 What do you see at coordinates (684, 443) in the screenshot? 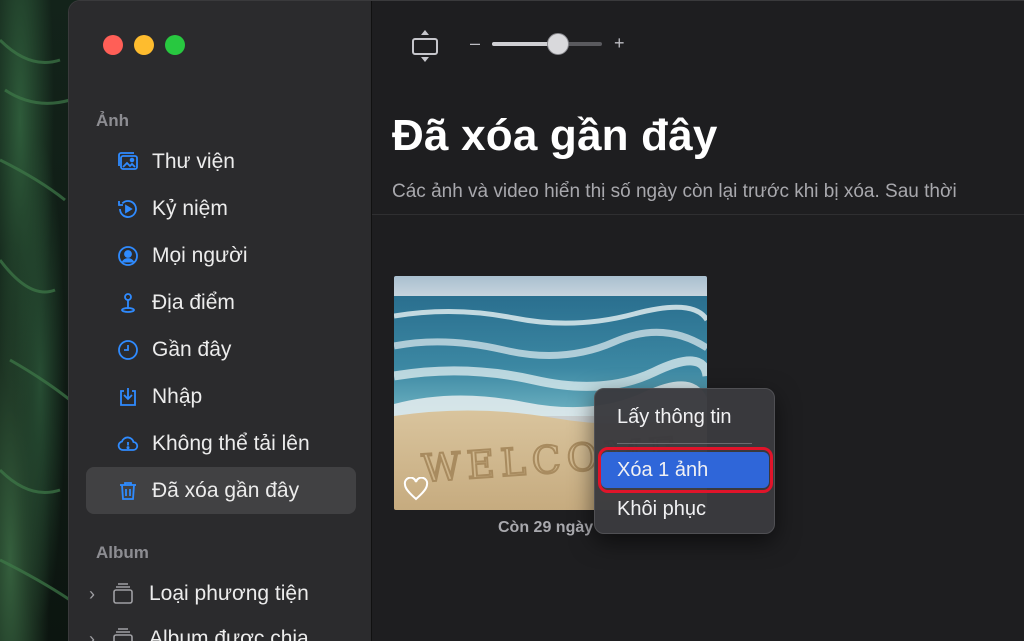
I see `menu-separator` at bounding box center [684, 443].